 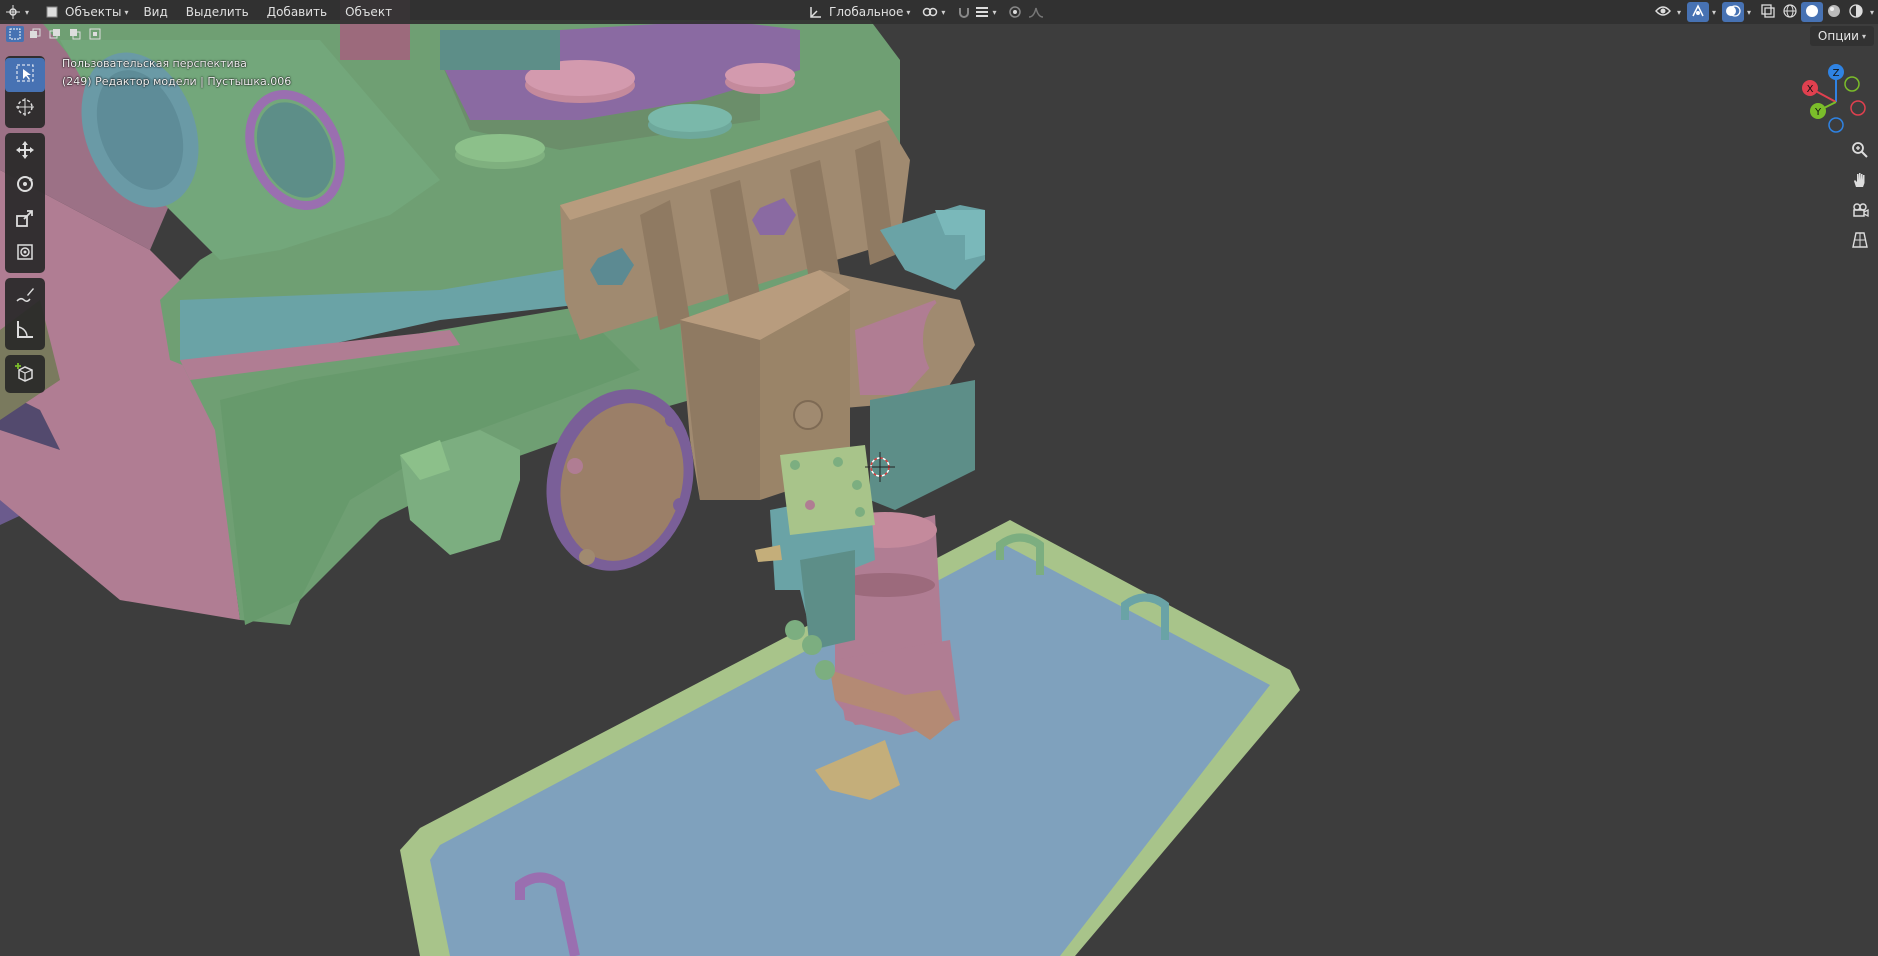 I want to click on select-intersect-icon, so click(x=95, y=34).